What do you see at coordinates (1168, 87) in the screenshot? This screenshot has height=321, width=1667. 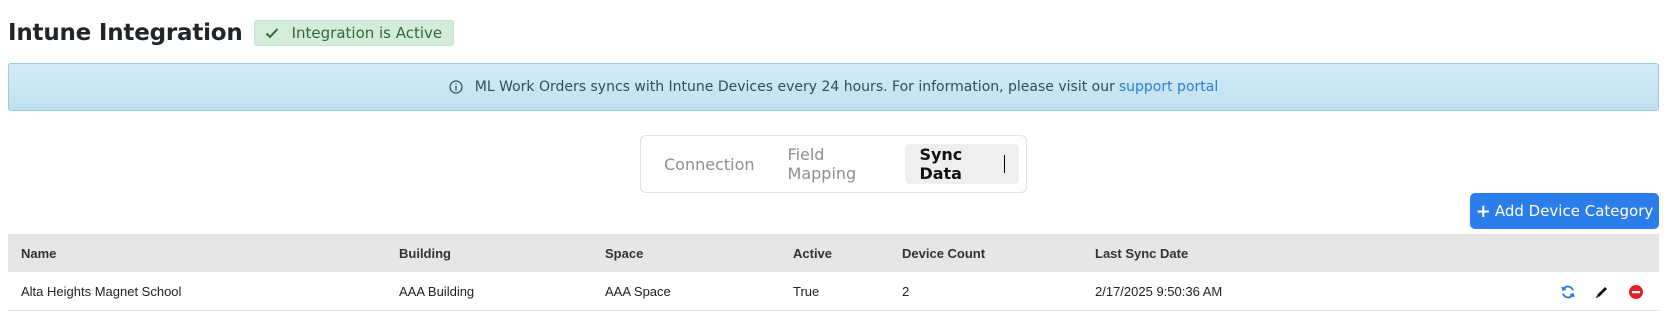 I see `support-portal-link: support portal` at bounding box center [1168, 87].